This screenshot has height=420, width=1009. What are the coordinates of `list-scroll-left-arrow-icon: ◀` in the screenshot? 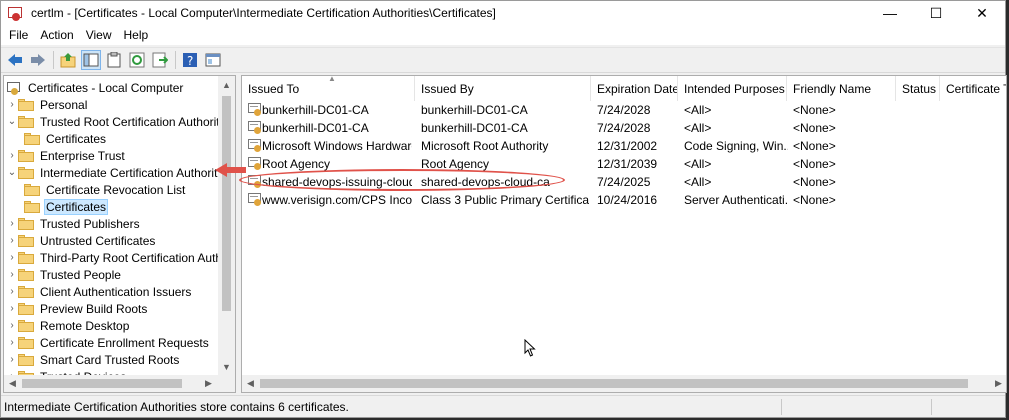 It's located at (250, 383).